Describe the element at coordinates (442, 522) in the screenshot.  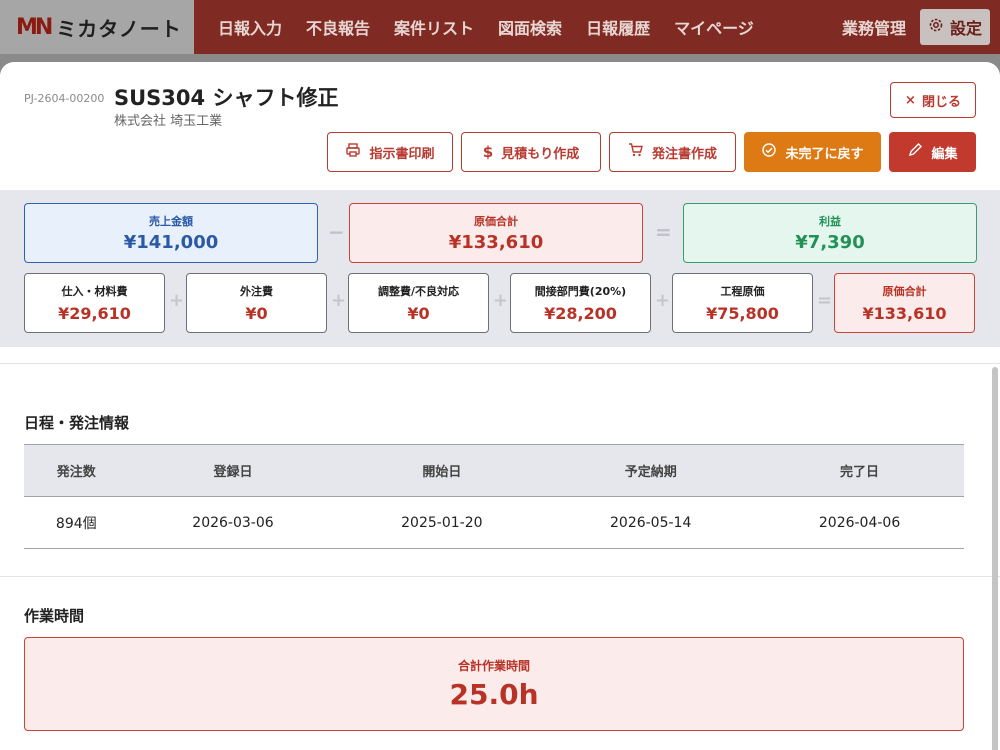
I see `start-date: 2025-01-20` at that location.